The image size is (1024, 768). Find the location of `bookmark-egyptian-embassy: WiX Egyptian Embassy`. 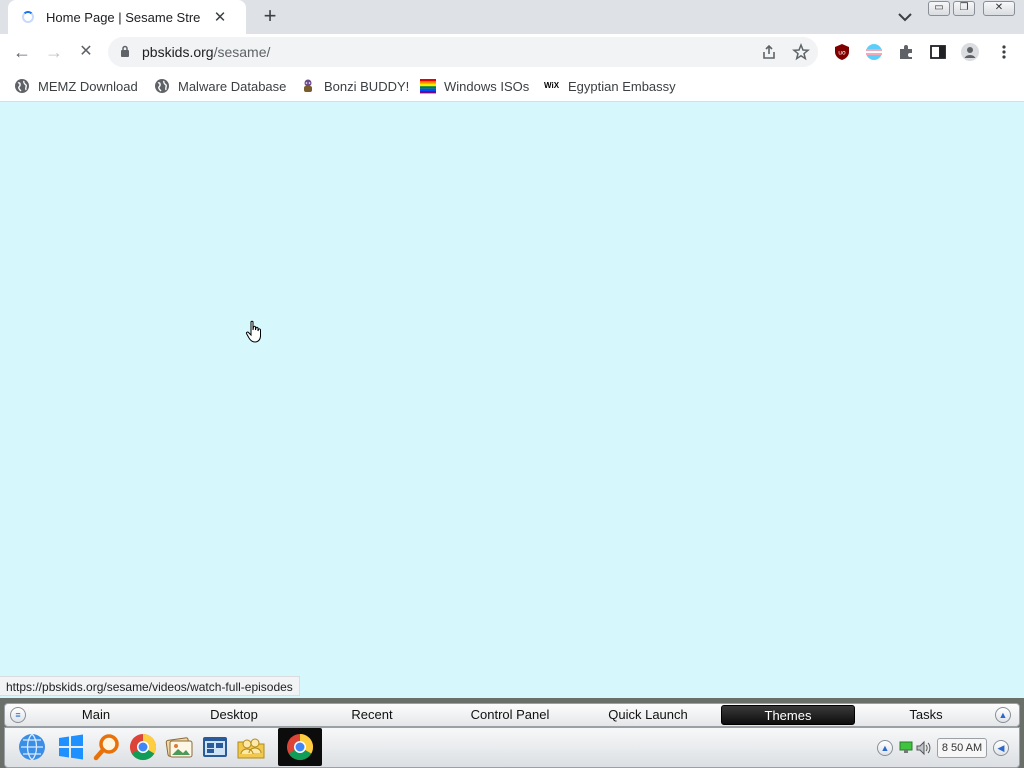

bookmark-egyptian-embassy: WiX Egyptian Embassy is located at coordinates (610, 86).